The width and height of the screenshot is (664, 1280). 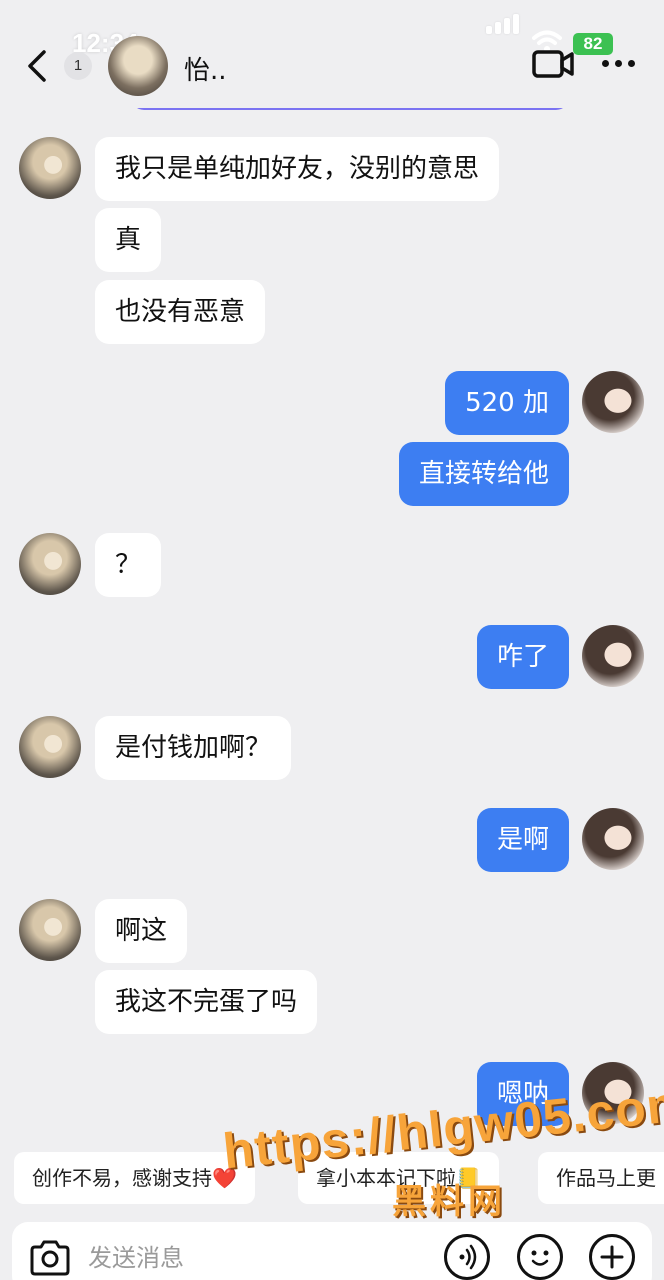 What do you see at coordinates (522, 840) in the screenshot?
I see `message-bubble: 是啊` at bounding box center [522, 840].